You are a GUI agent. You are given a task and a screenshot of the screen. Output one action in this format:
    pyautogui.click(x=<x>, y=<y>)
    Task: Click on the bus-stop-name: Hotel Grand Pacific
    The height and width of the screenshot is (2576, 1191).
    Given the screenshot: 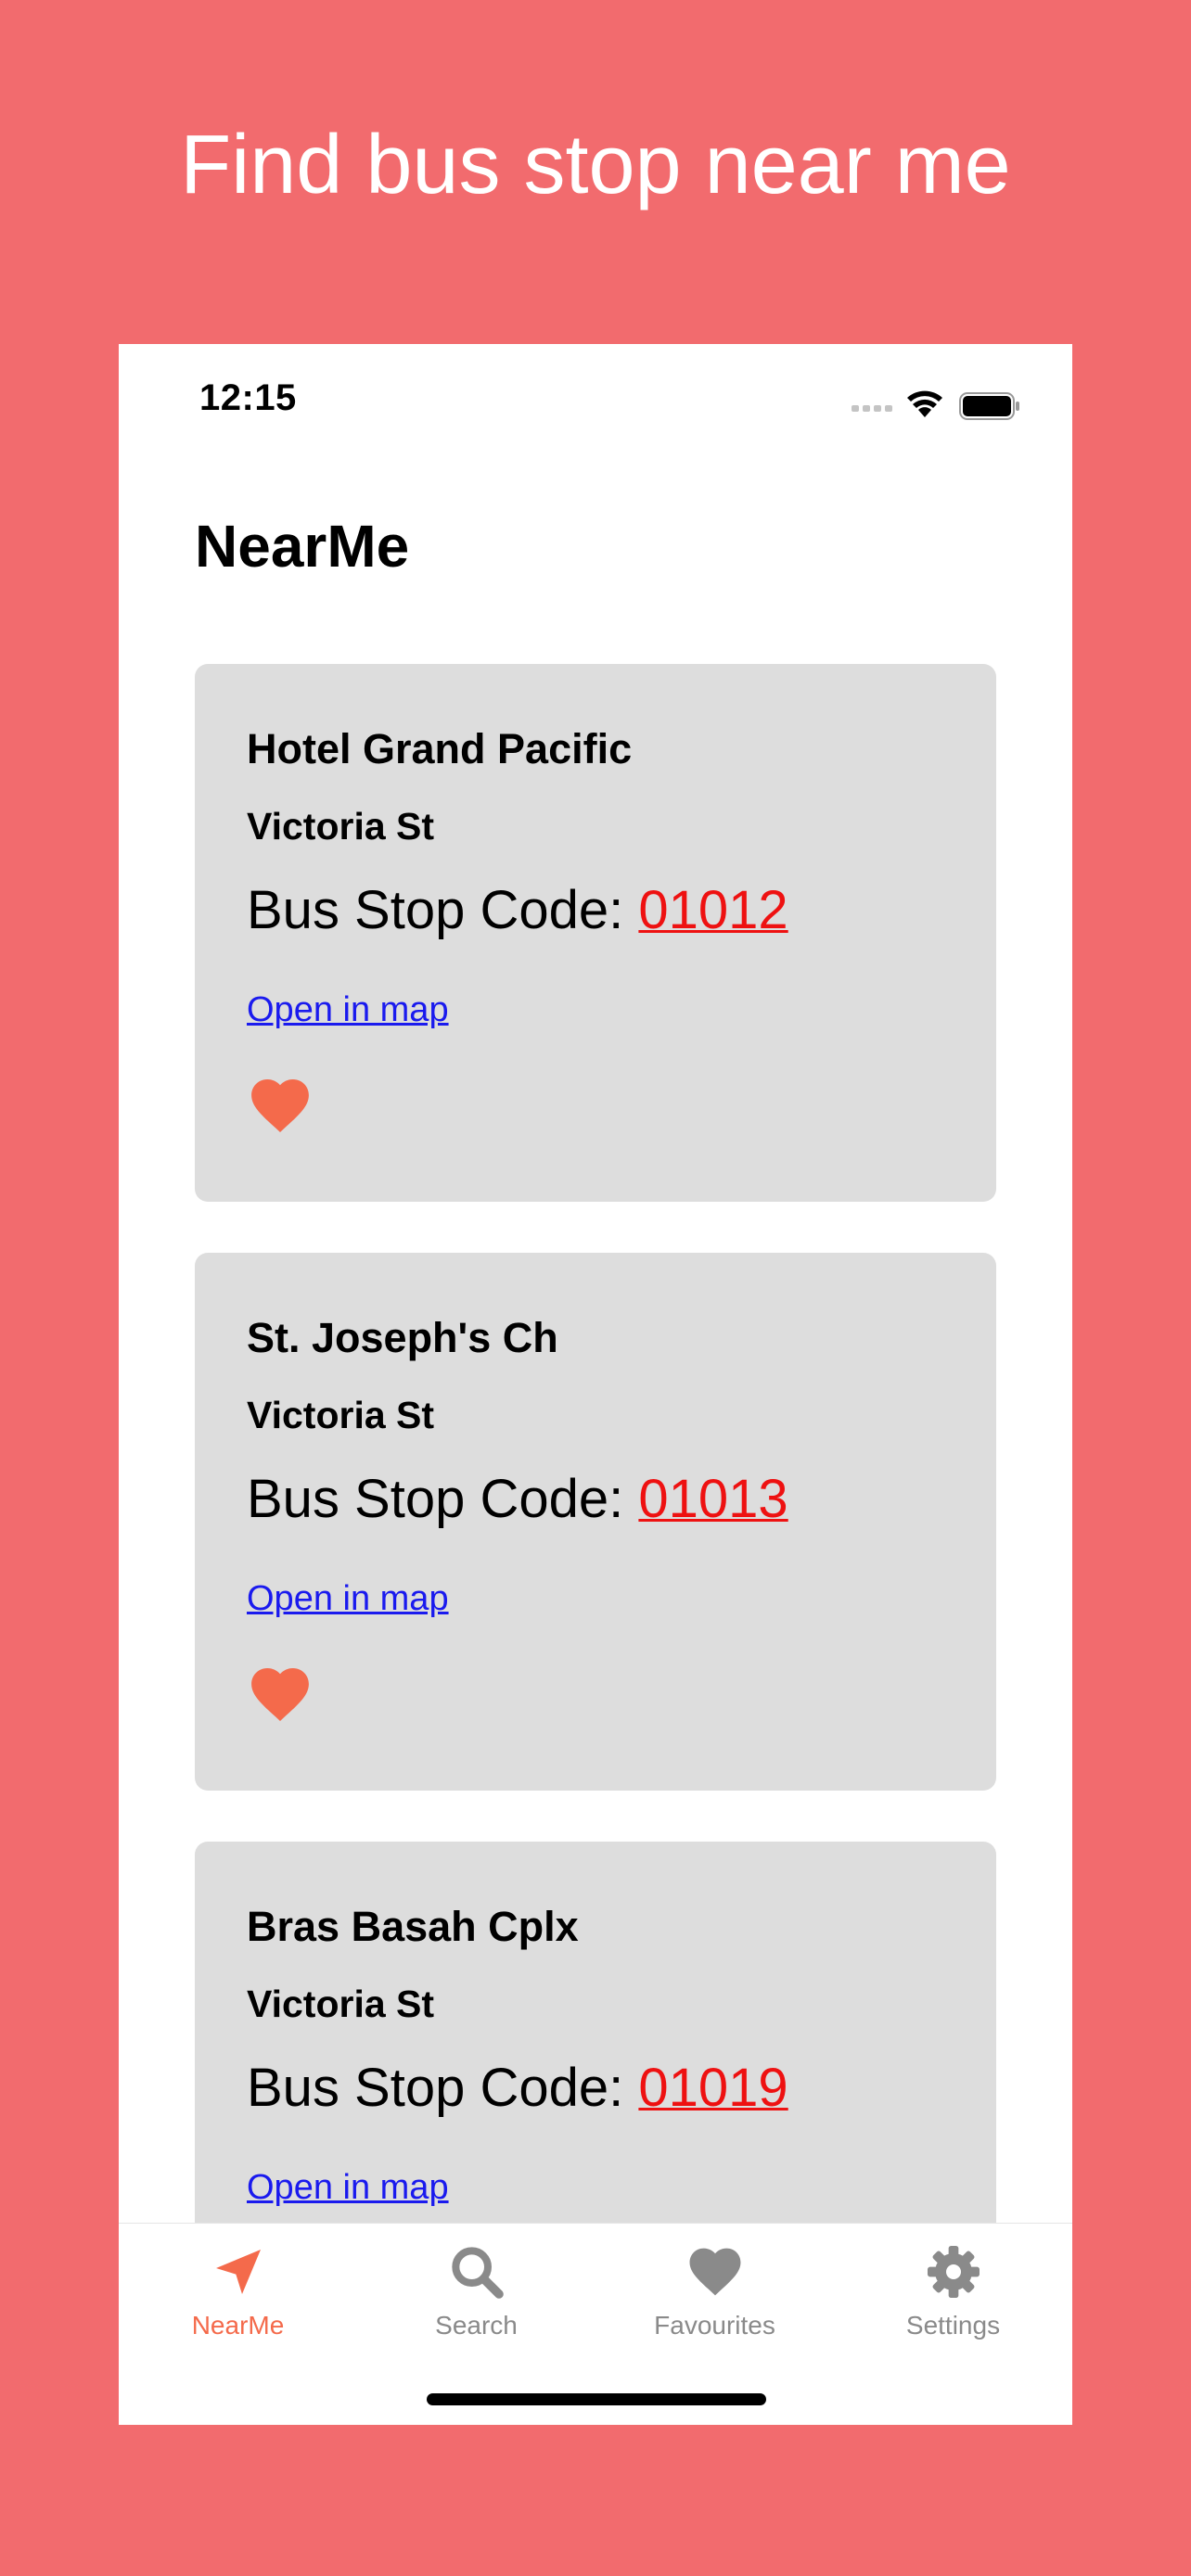 What is the action you would take?
    pyautogui.click(x=440, y=749)
    